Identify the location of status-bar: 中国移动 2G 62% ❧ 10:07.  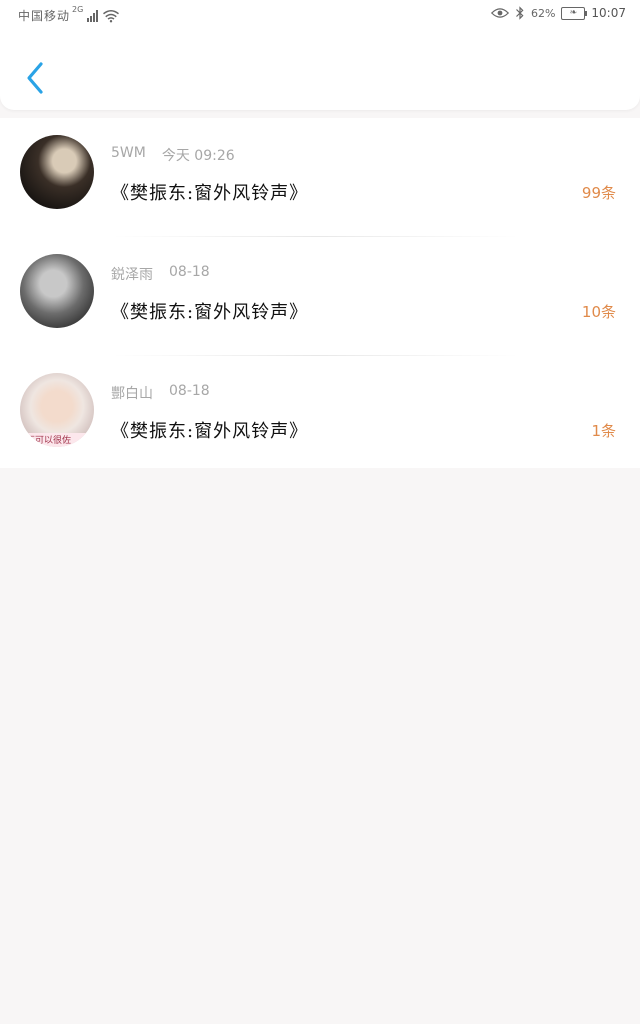
(320, 15).